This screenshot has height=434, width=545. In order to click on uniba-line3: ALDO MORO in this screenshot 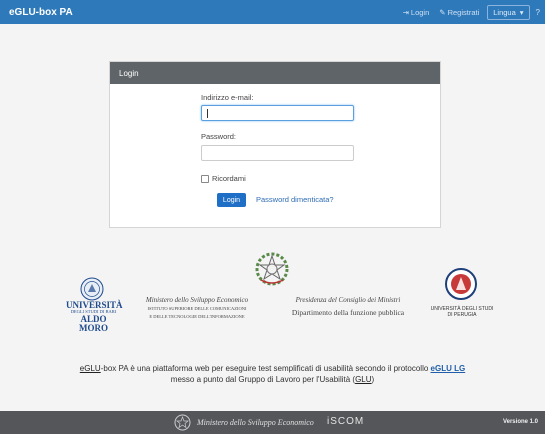, I will do `click(93, 323)`.